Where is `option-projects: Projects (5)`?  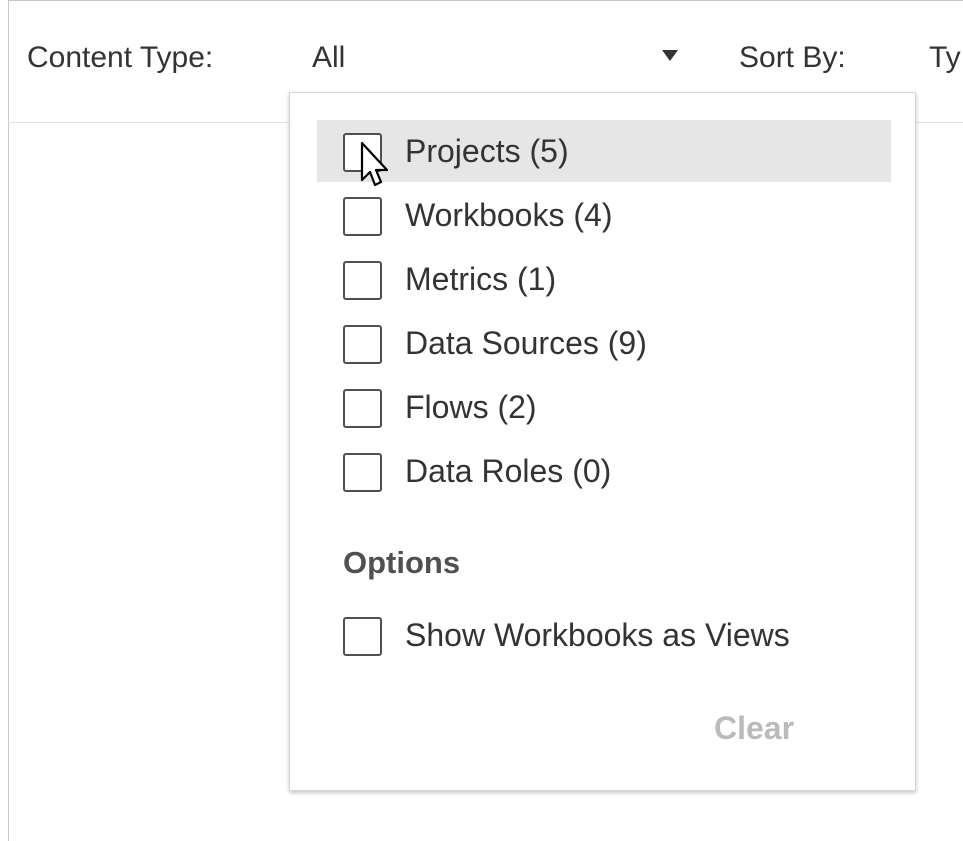 option-projects: Projects (5) is located at coordinates (604, 151).